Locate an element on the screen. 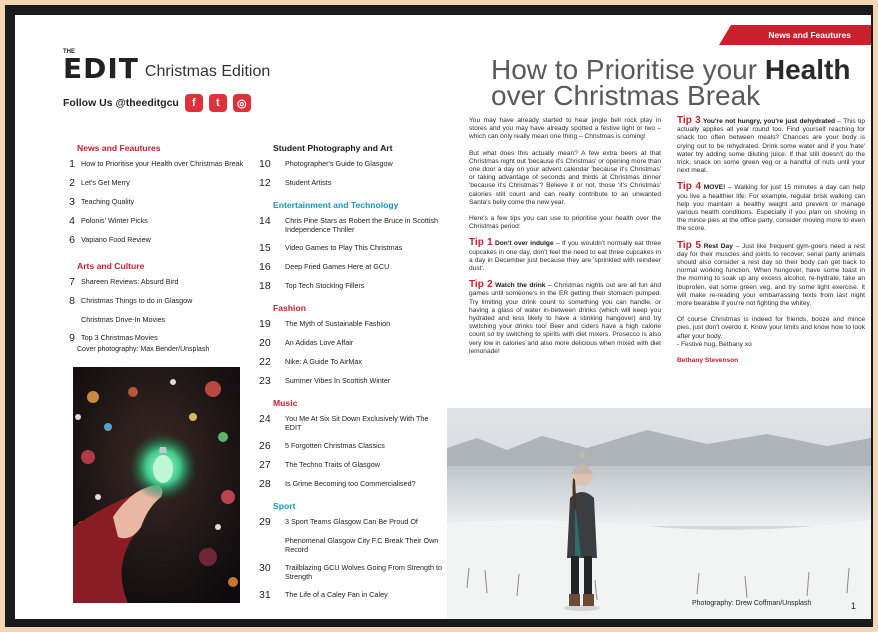 The image size is (878, 632). section-heading: Fashion is located at coordinates (289, 308).